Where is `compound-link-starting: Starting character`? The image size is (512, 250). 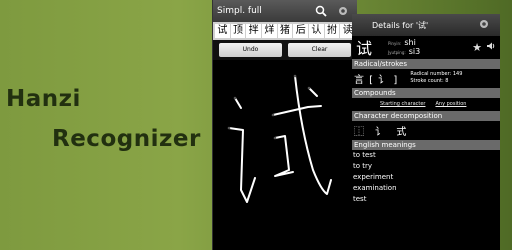 compound-link-starting: Starting character is located at coordinates (402, 104).